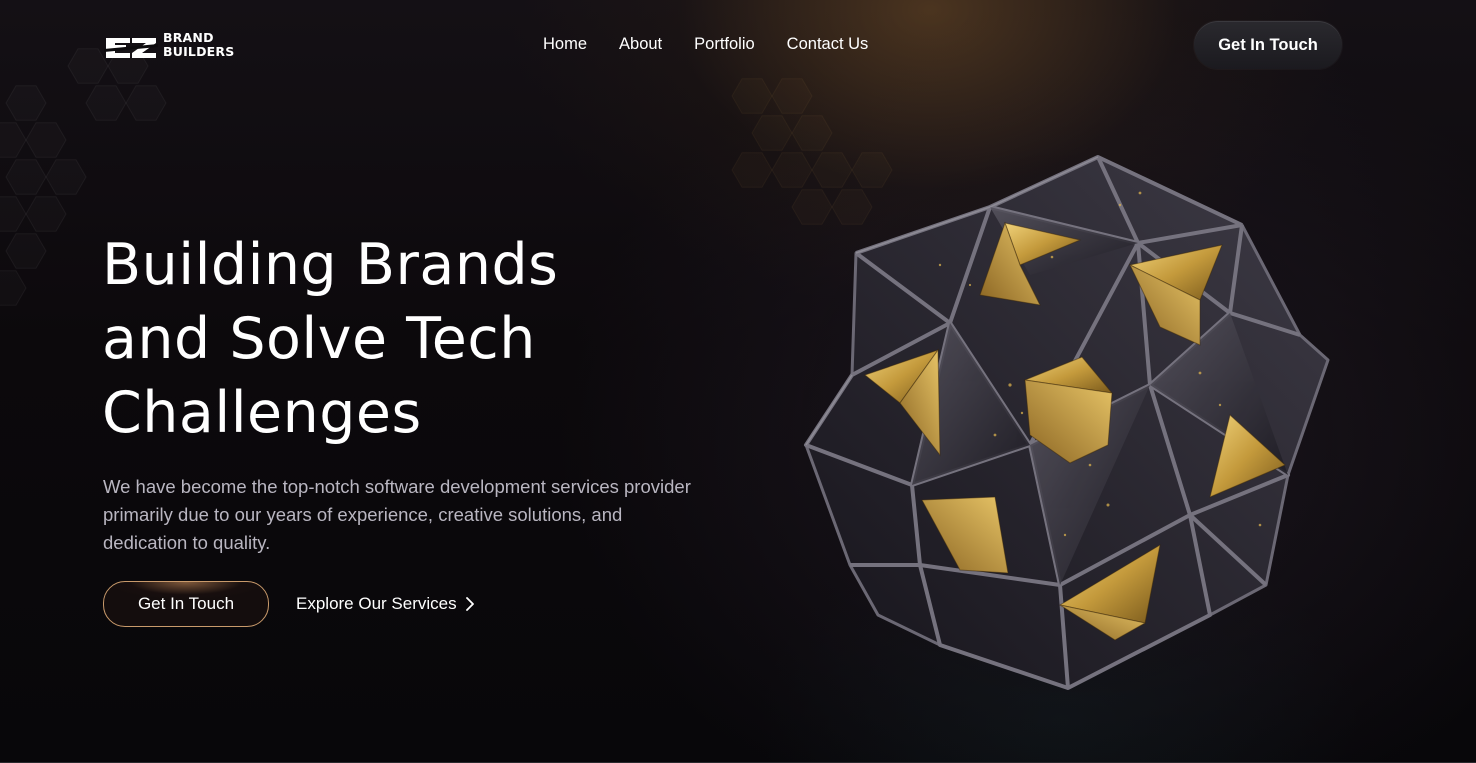  What do you see at coordinates (131, 48) in the screenshot?
I see `ez-logo-icon` at bounding box center [131, 48].